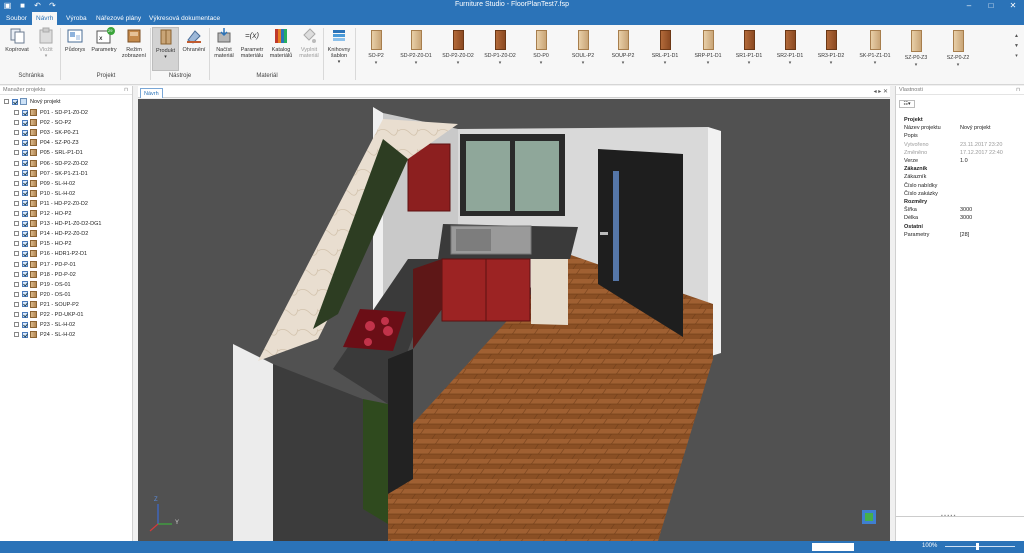 The width and height of the screenshot is (1024, 553). What do you see at coordinates (875, 47) in the screenshot?
I see `cabinet-sk-p1-z1-d1: SK-P1-Z1-D1 ▾` at bounding box center [875, 47].